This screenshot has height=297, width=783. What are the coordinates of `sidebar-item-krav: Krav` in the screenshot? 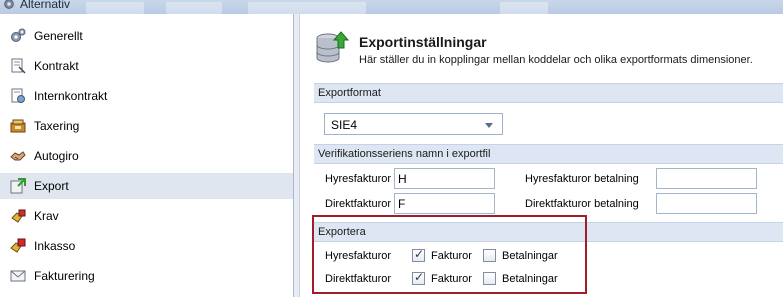 It's located at (146, 216).